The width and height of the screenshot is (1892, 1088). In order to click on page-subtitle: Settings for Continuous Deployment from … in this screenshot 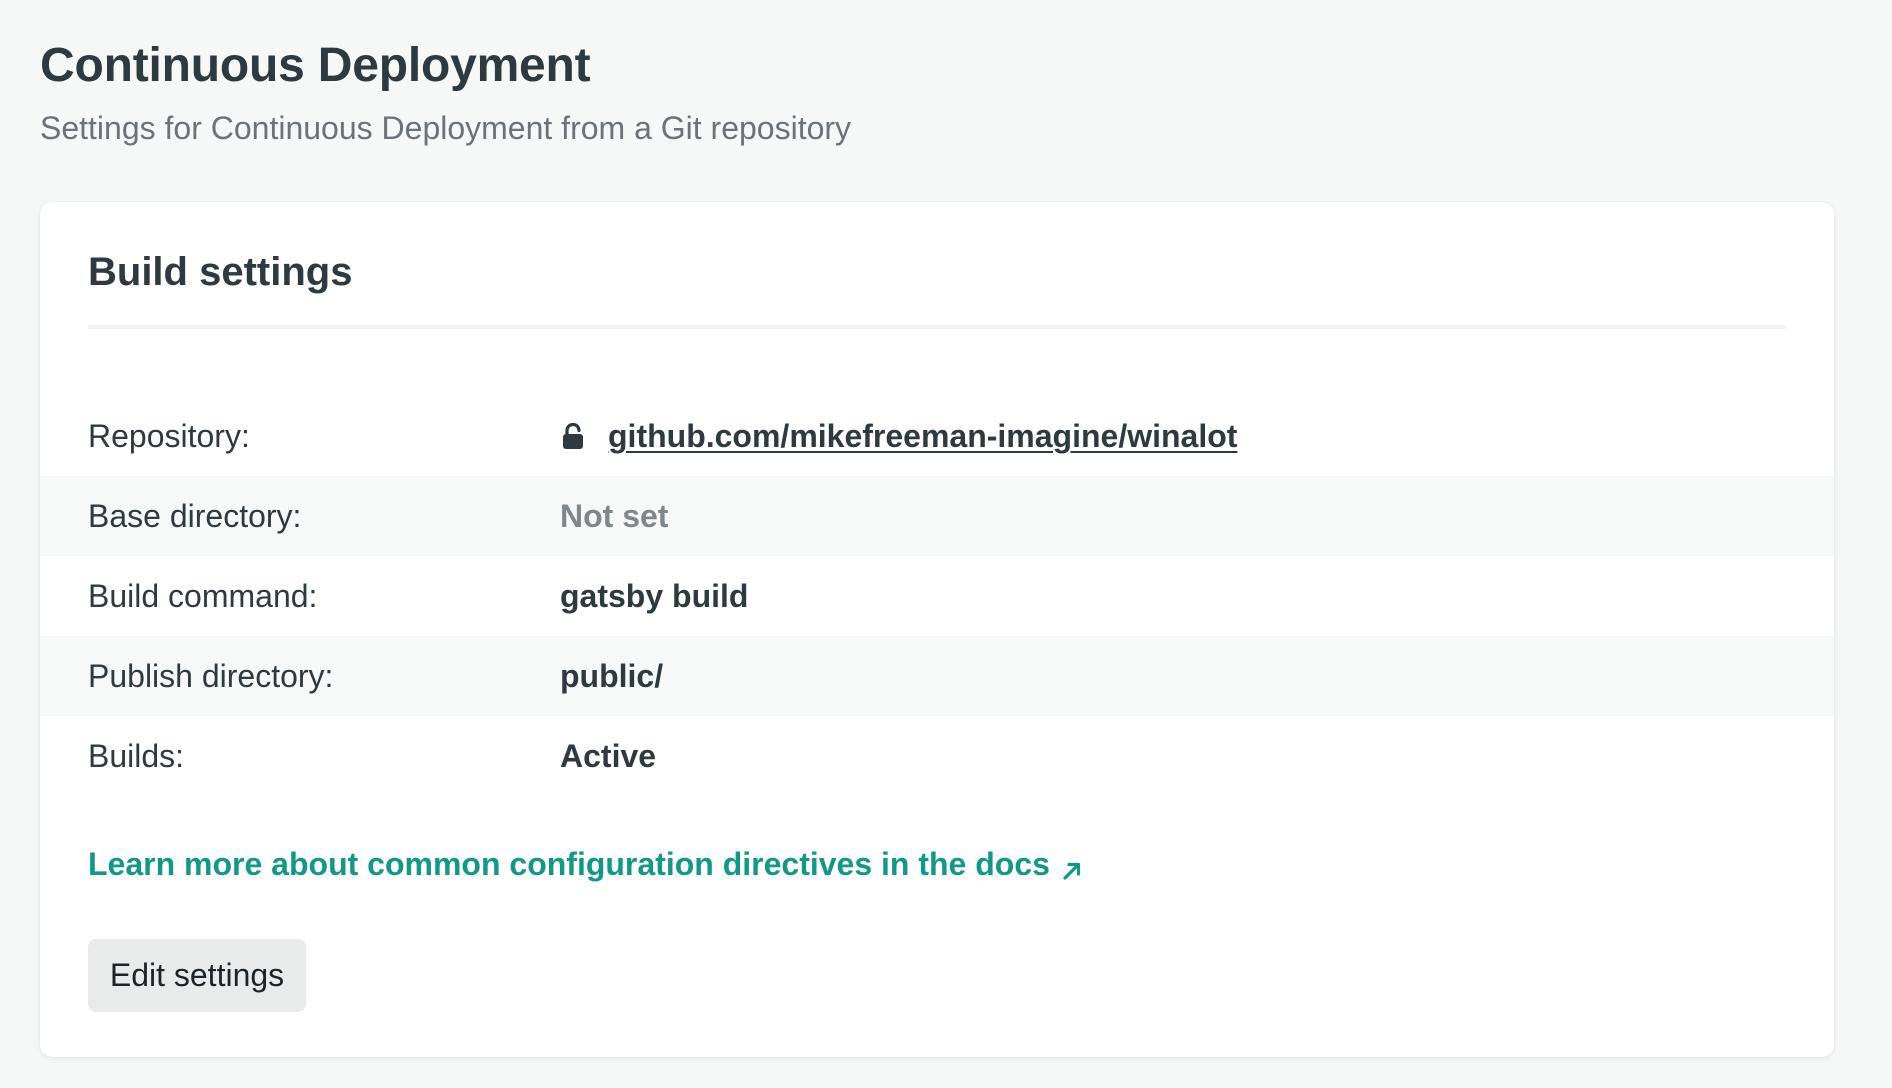, I will do `click(446, 128)`.